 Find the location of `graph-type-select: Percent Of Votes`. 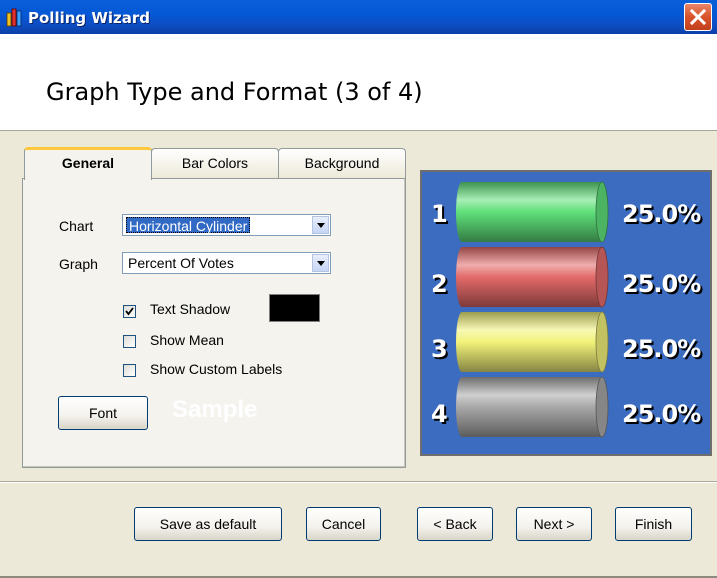

graph-type-select: Percent Of Votes is located at coordinates (226, 263).